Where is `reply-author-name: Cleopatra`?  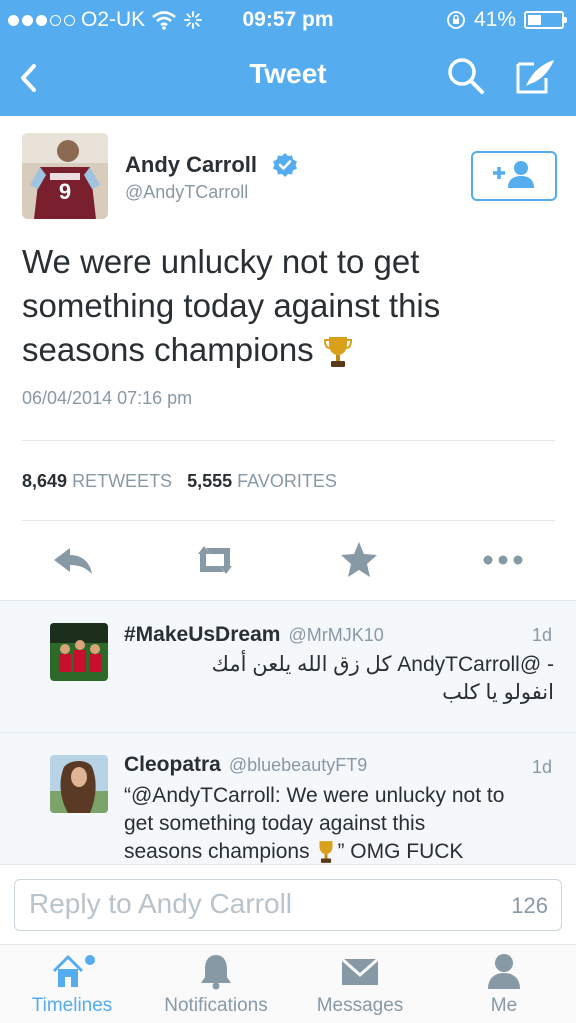
reply-author-name: Cleopatra is located at coordinates (172, 764).